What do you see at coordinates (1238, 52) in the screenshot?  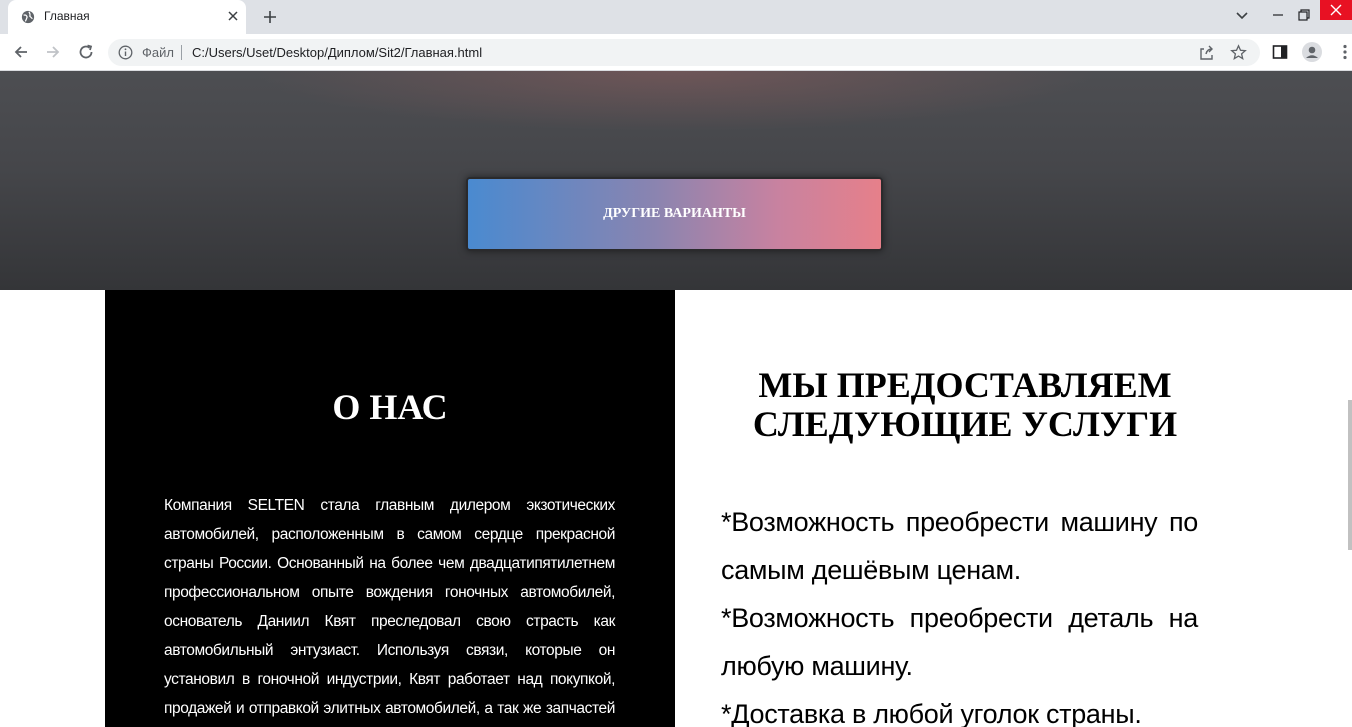 I see `bookmark-star-icon` at bounding box center [1238, 52].